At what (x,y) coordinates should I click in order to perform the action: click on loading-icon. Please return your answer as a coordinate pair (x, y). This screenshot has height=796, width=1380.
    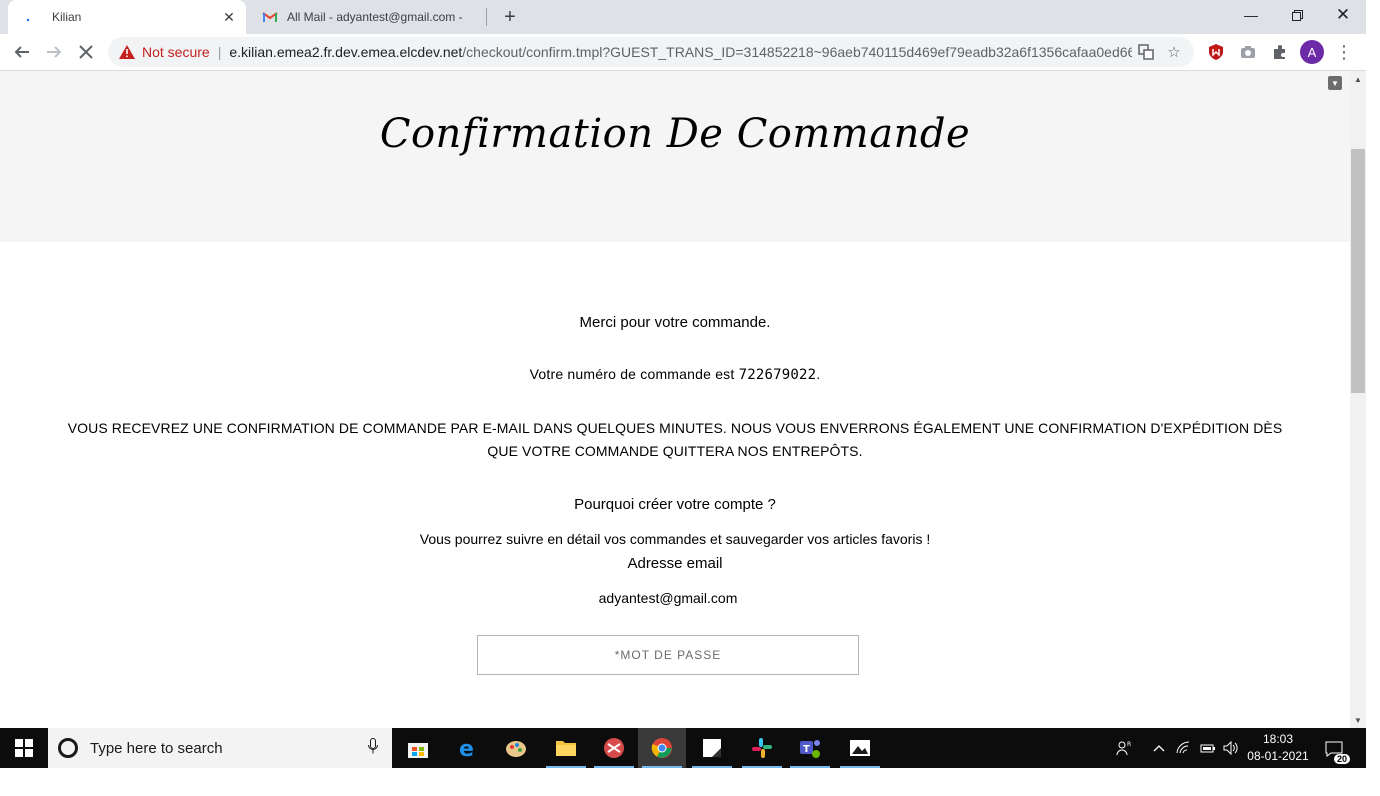
    Looking at the image, I should click on (28, 17).